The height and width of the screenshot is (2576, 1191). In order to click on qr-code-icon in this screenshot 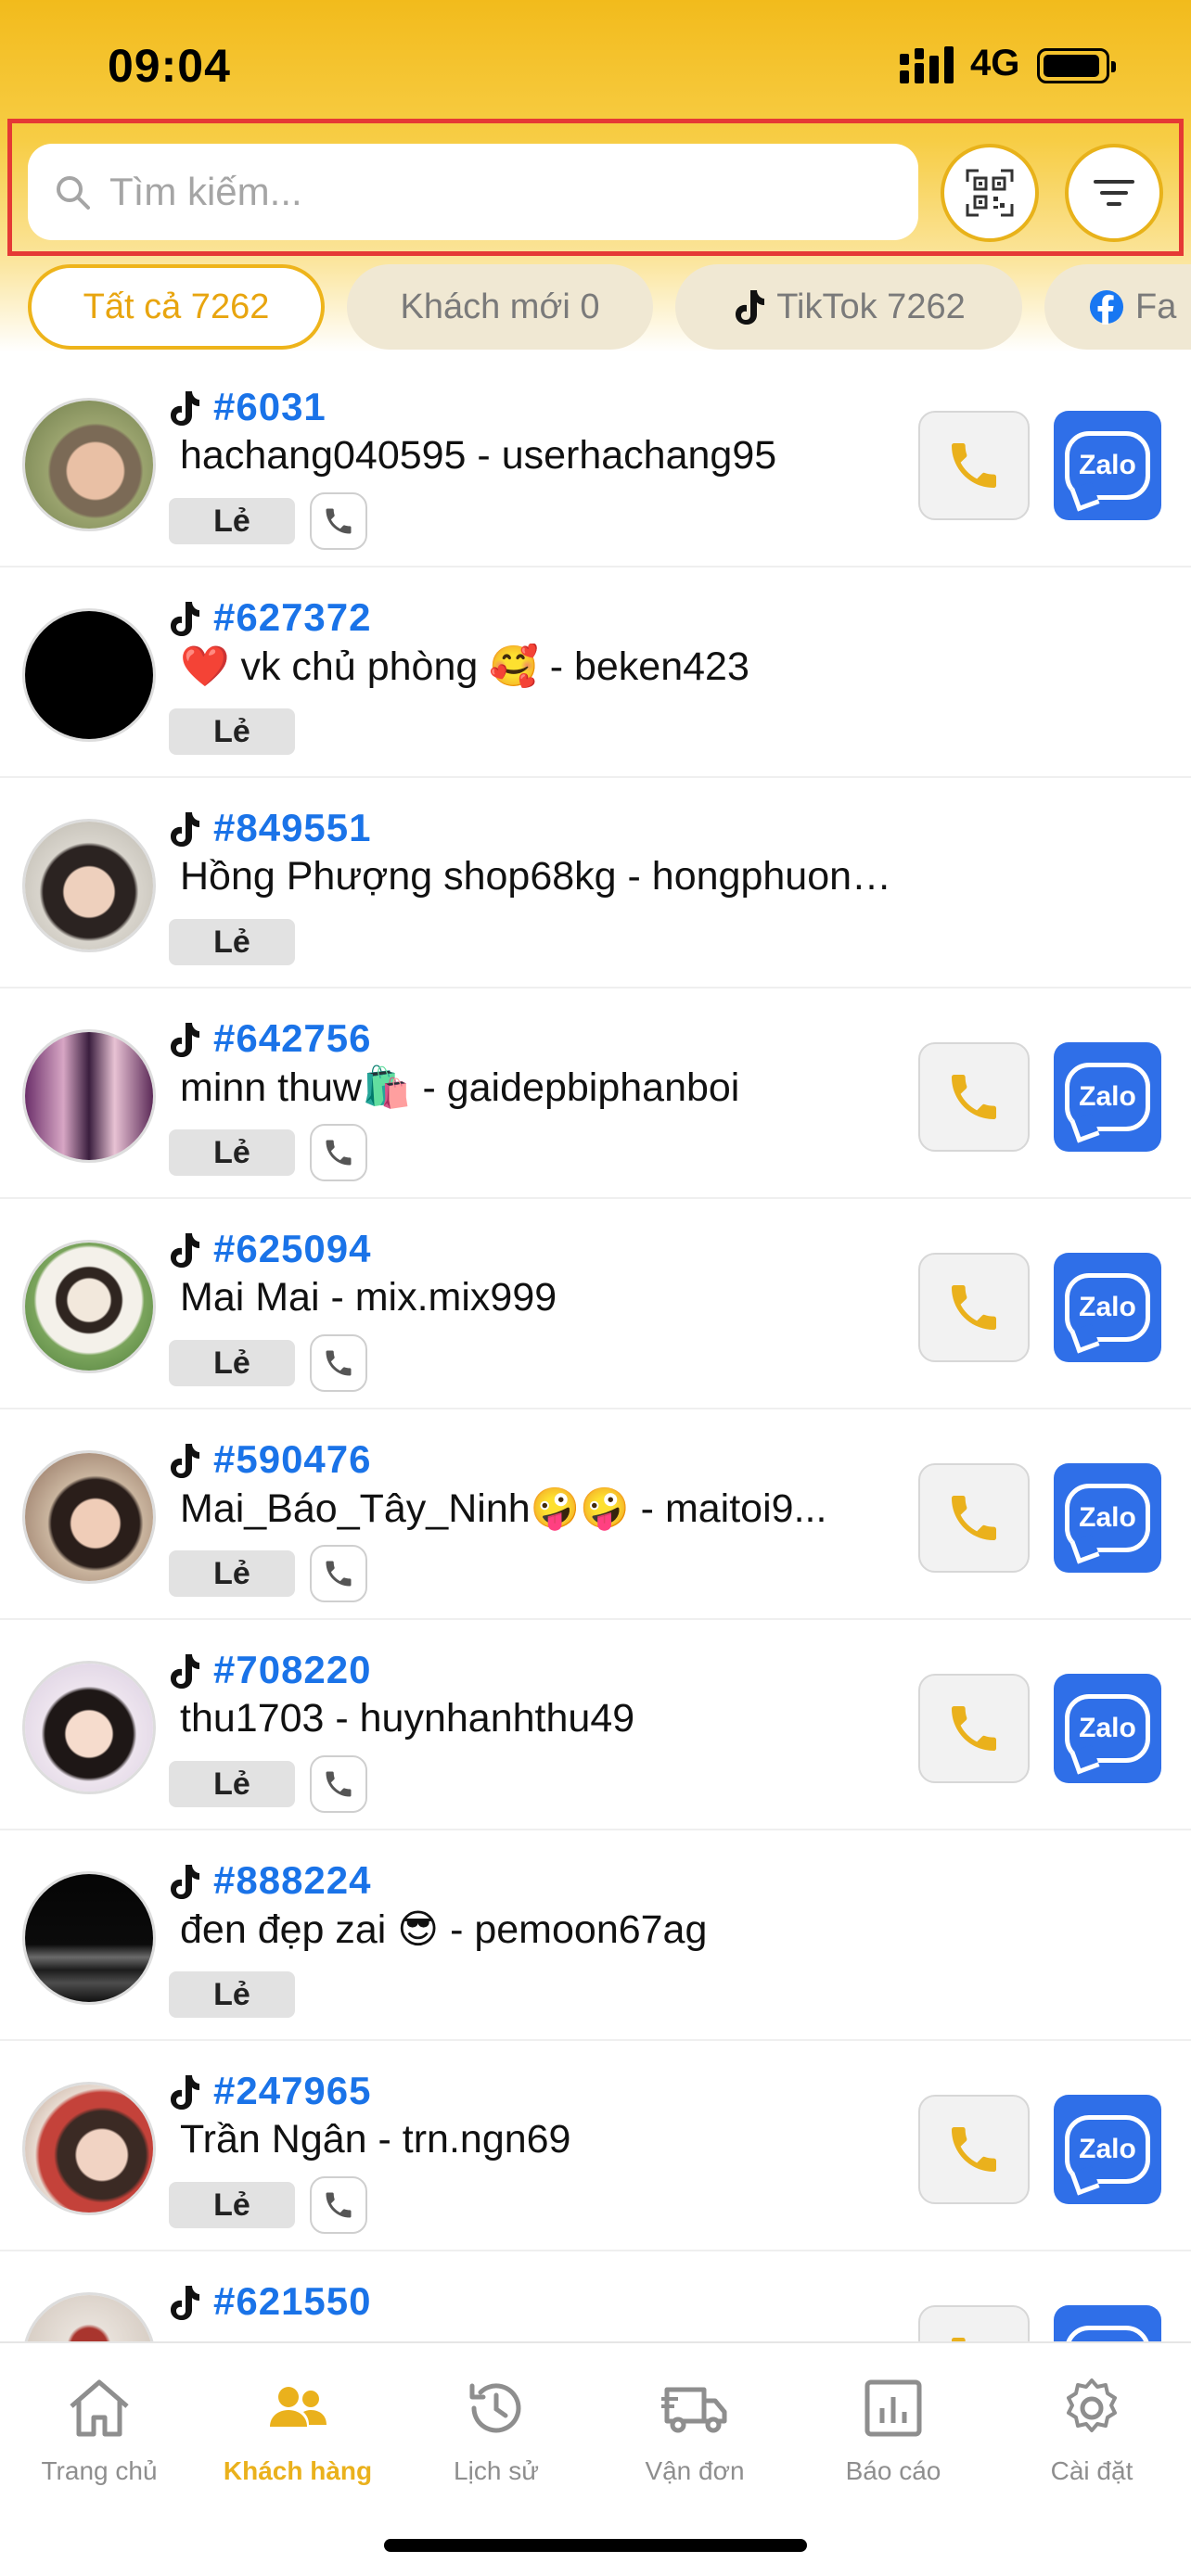, I will do `click(990, 193)`.